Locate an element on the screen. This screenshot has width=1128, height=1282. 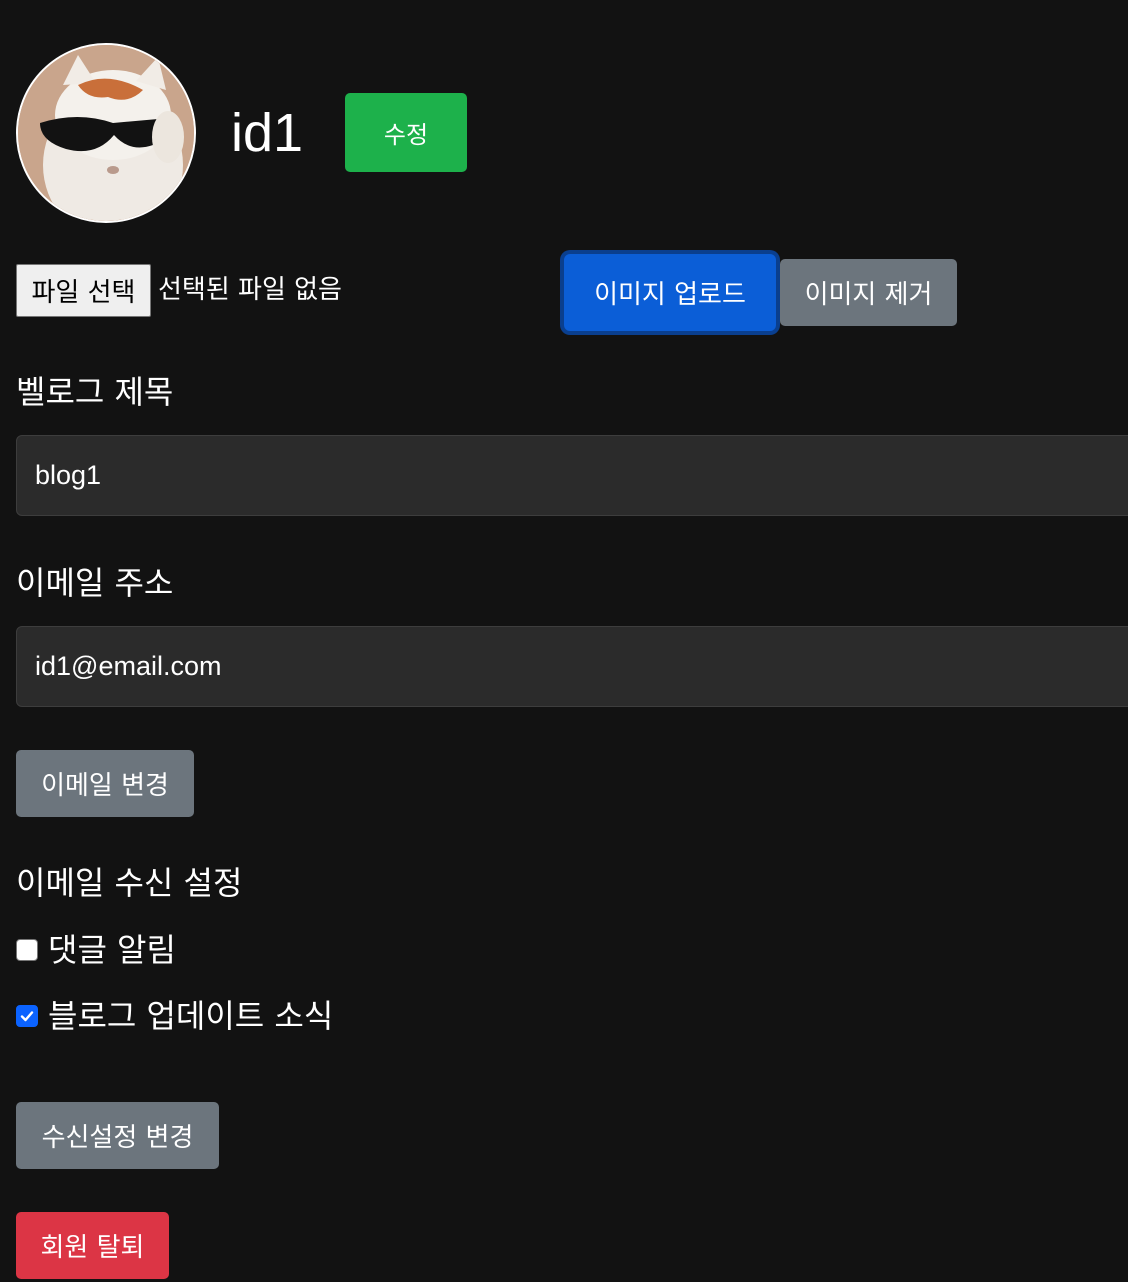
blog-update-option: 블로그 업데이트 소식 is located at coordinates (174, 1016).